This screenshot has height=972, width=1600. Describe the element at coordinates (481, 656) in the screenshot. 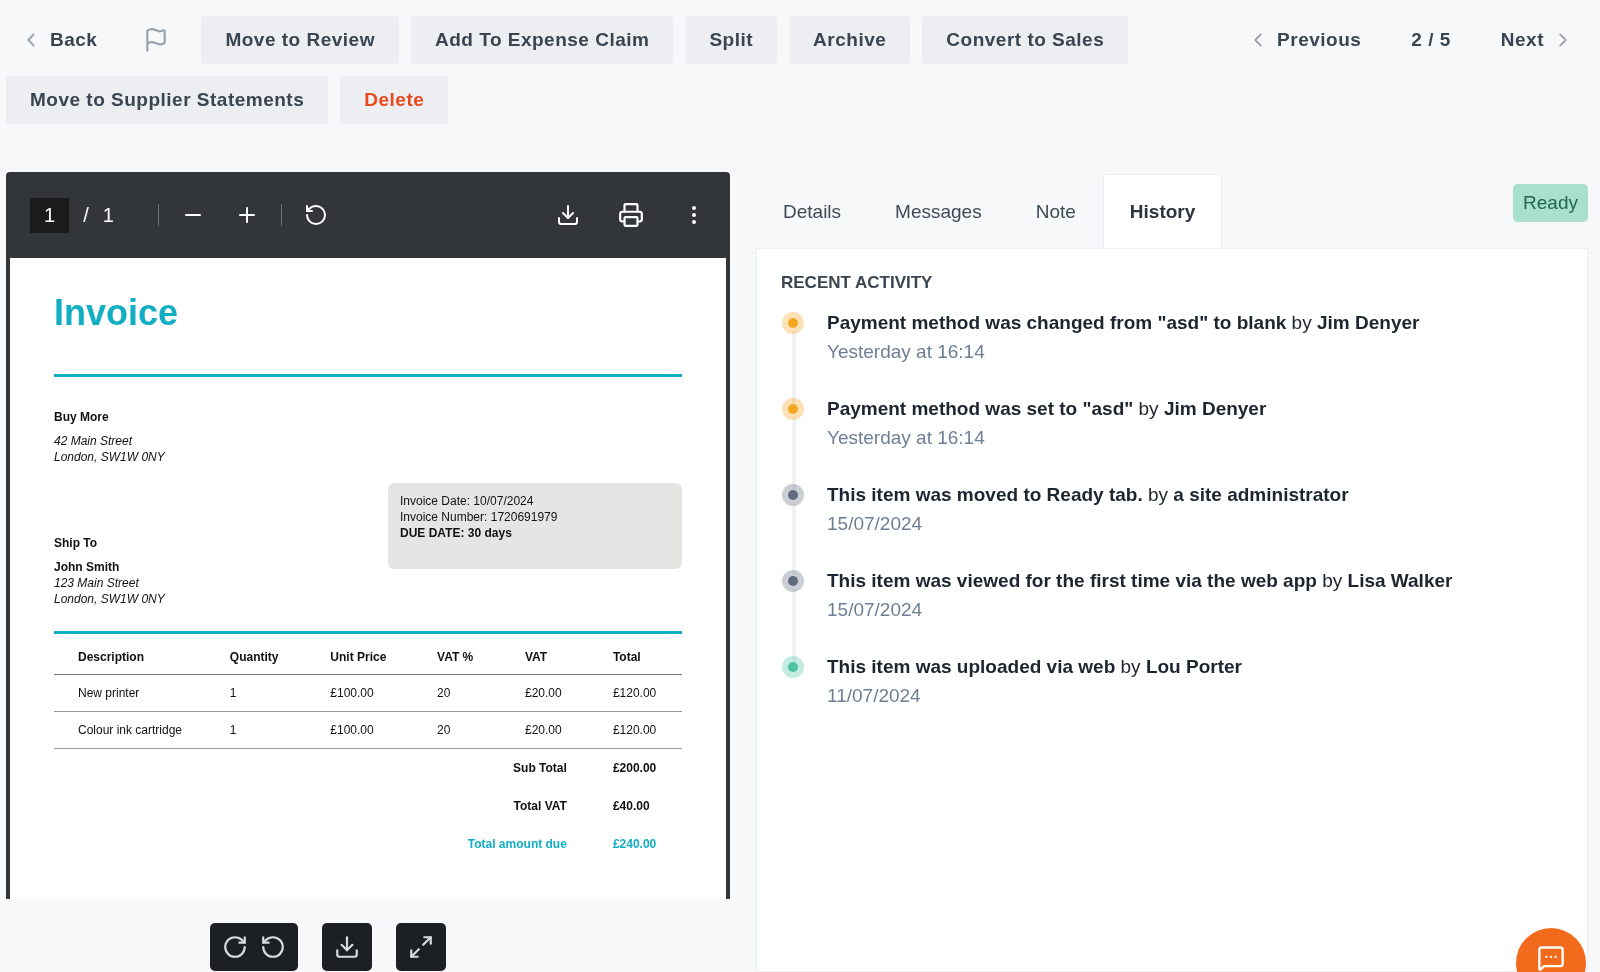

I see `column-header: VAT %` at that location.